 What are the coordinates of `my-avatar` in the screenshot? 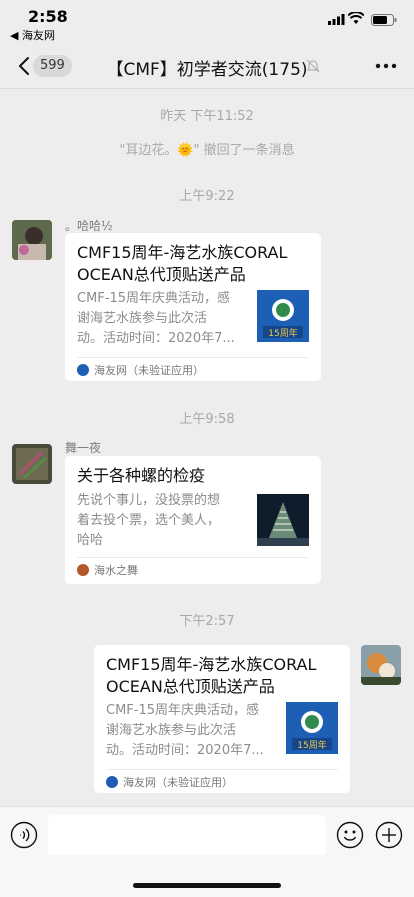 It's located at (381, 665).